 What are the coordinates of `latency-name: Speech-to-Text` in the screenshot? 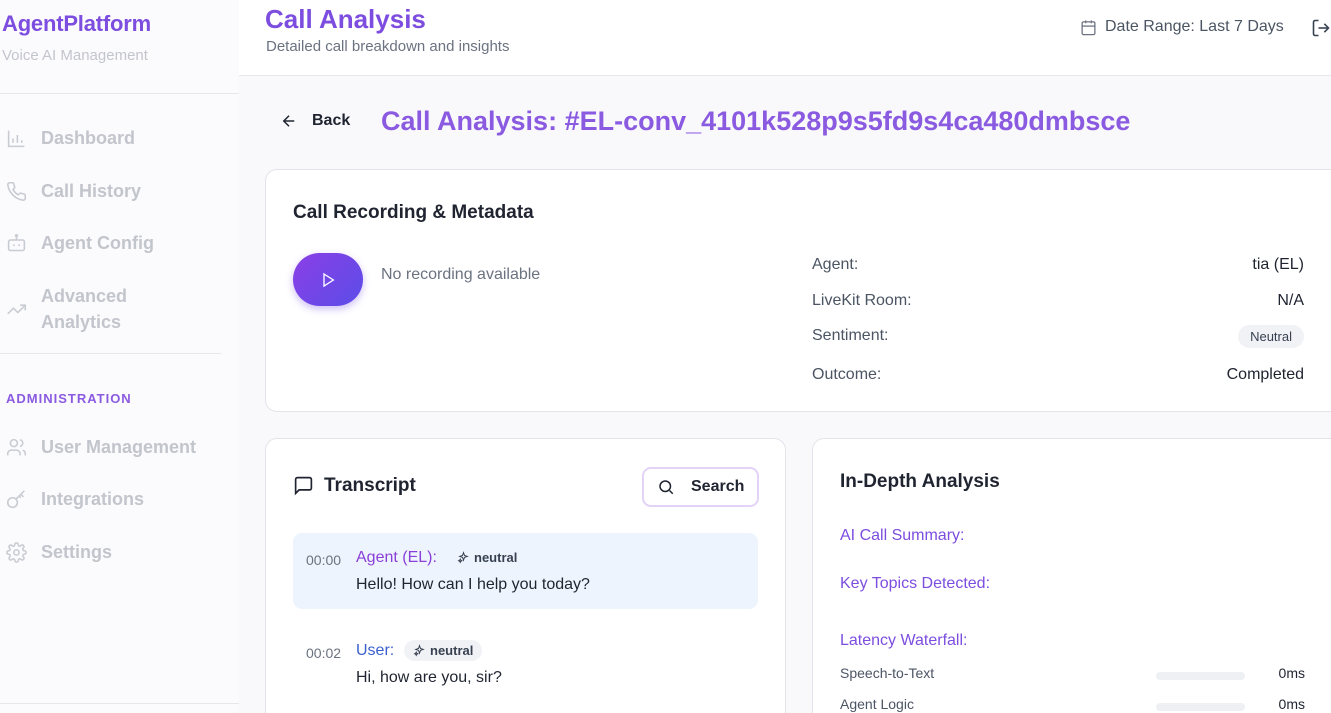 It's located at (887, 673).